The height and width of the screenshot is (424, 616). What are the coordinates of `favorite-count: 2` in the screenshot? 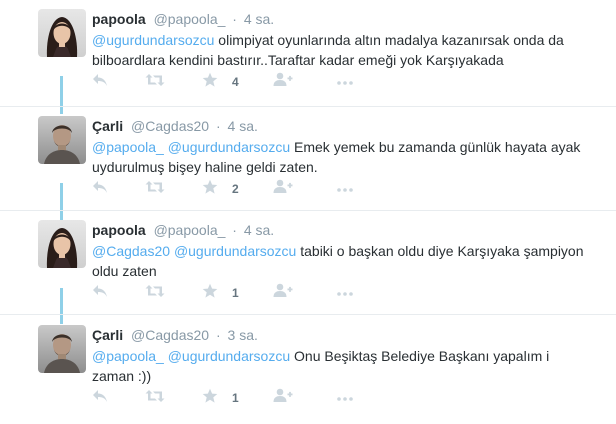 It's located at (235, 189).